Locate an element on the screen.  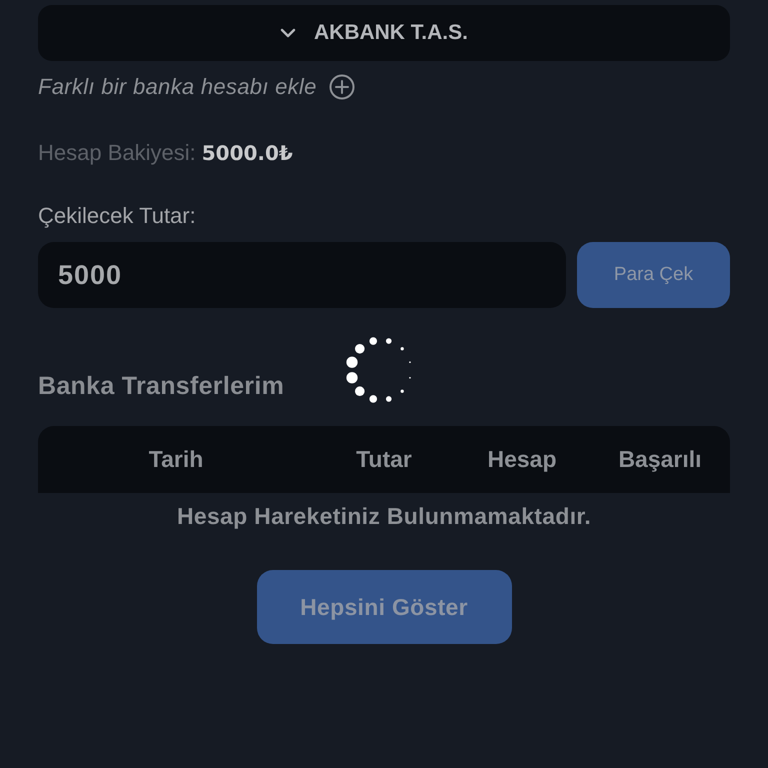
section-title: Banka Transferlerim is located at coordinates (161, 386).